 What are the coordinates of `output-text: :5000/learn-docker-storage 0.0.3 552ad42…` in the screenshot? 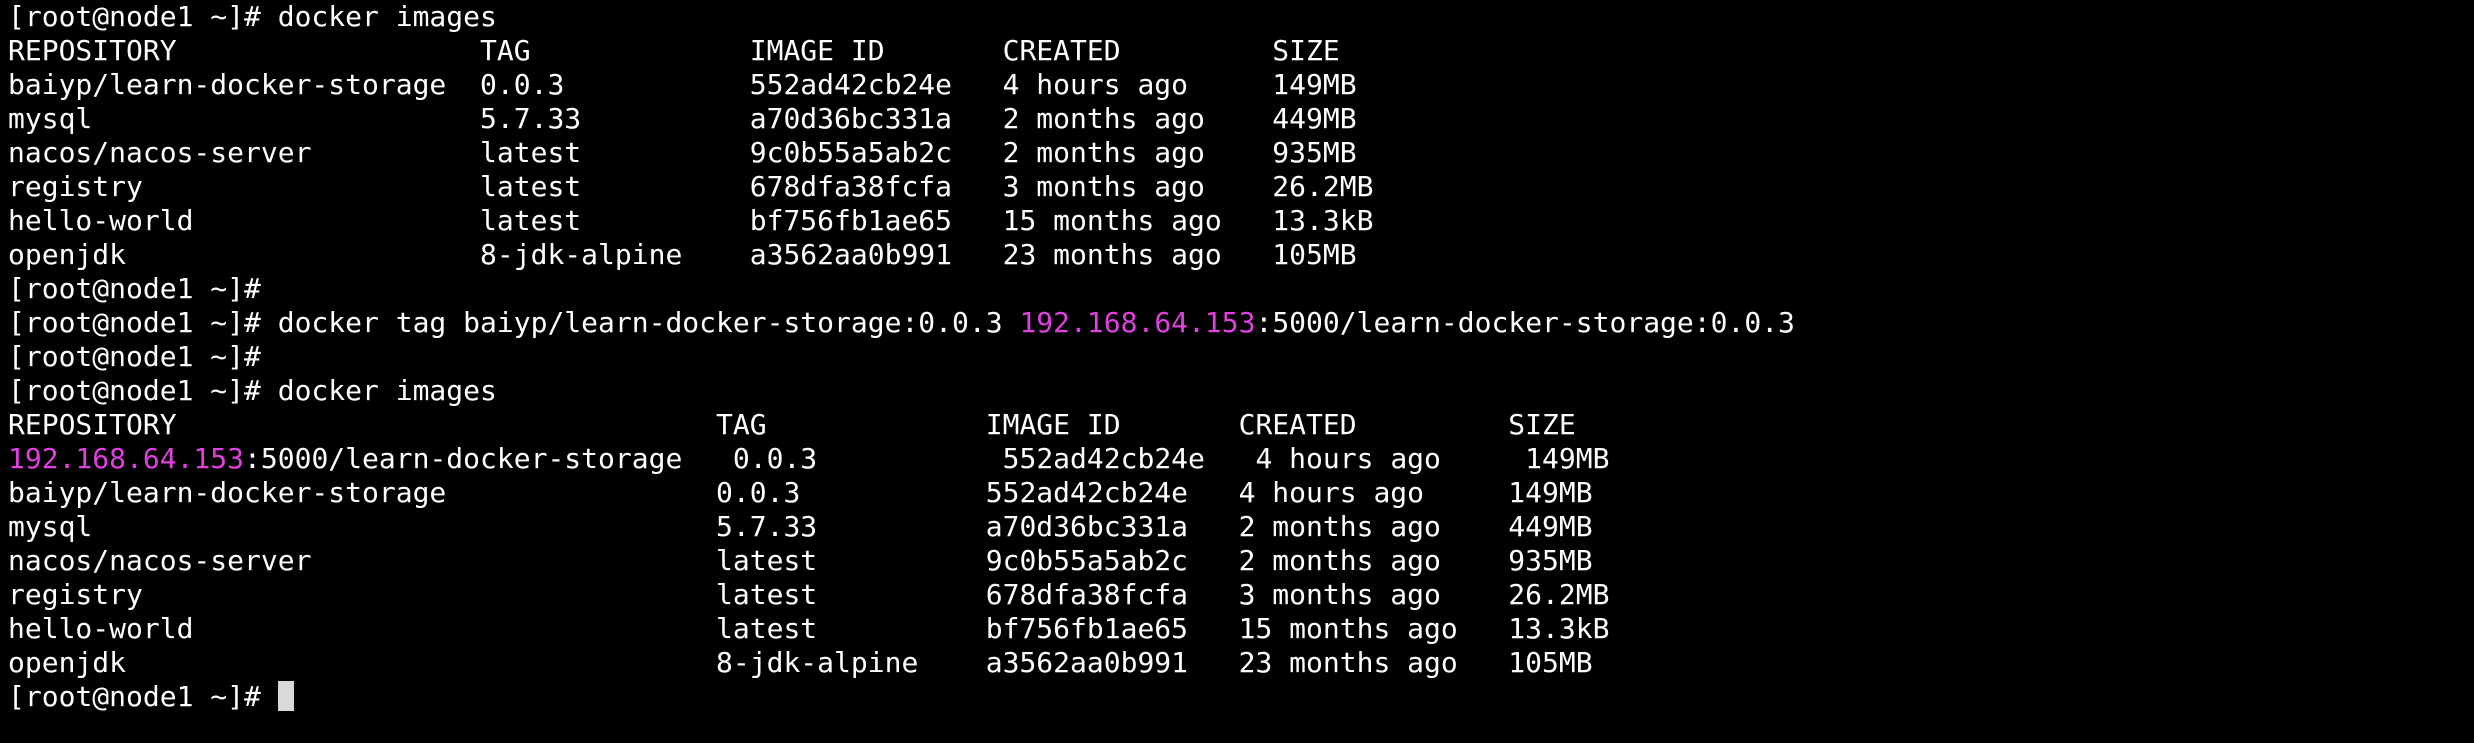 It's located at (927, 458).